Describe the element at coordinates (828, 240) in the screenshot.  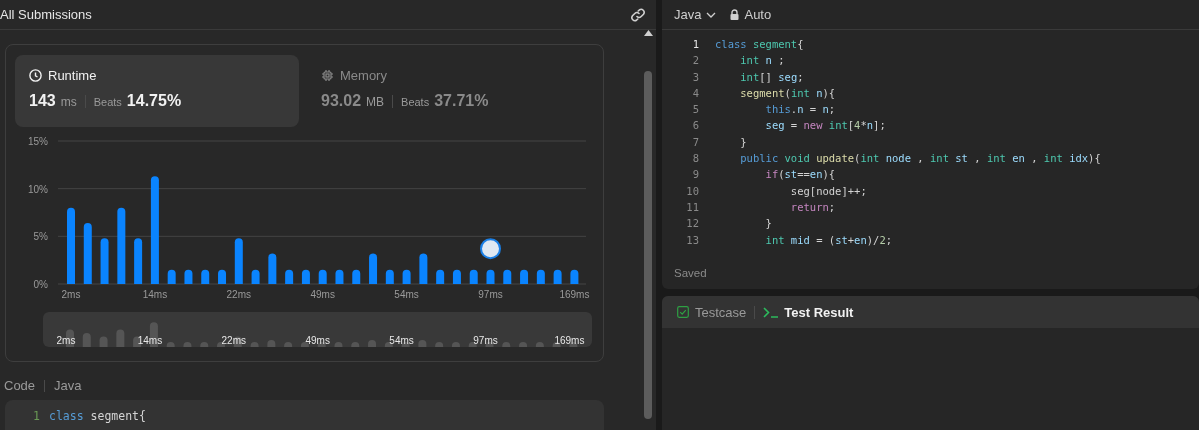
I see `code-line: int mid = (st+en)/2;` at that location.